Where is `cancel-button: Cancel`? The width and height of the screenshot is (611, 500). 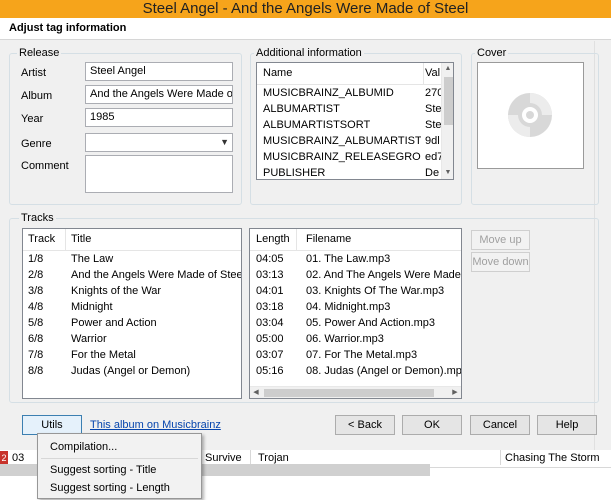 cancel-button: Cancel is located at coordinates (500, 425).